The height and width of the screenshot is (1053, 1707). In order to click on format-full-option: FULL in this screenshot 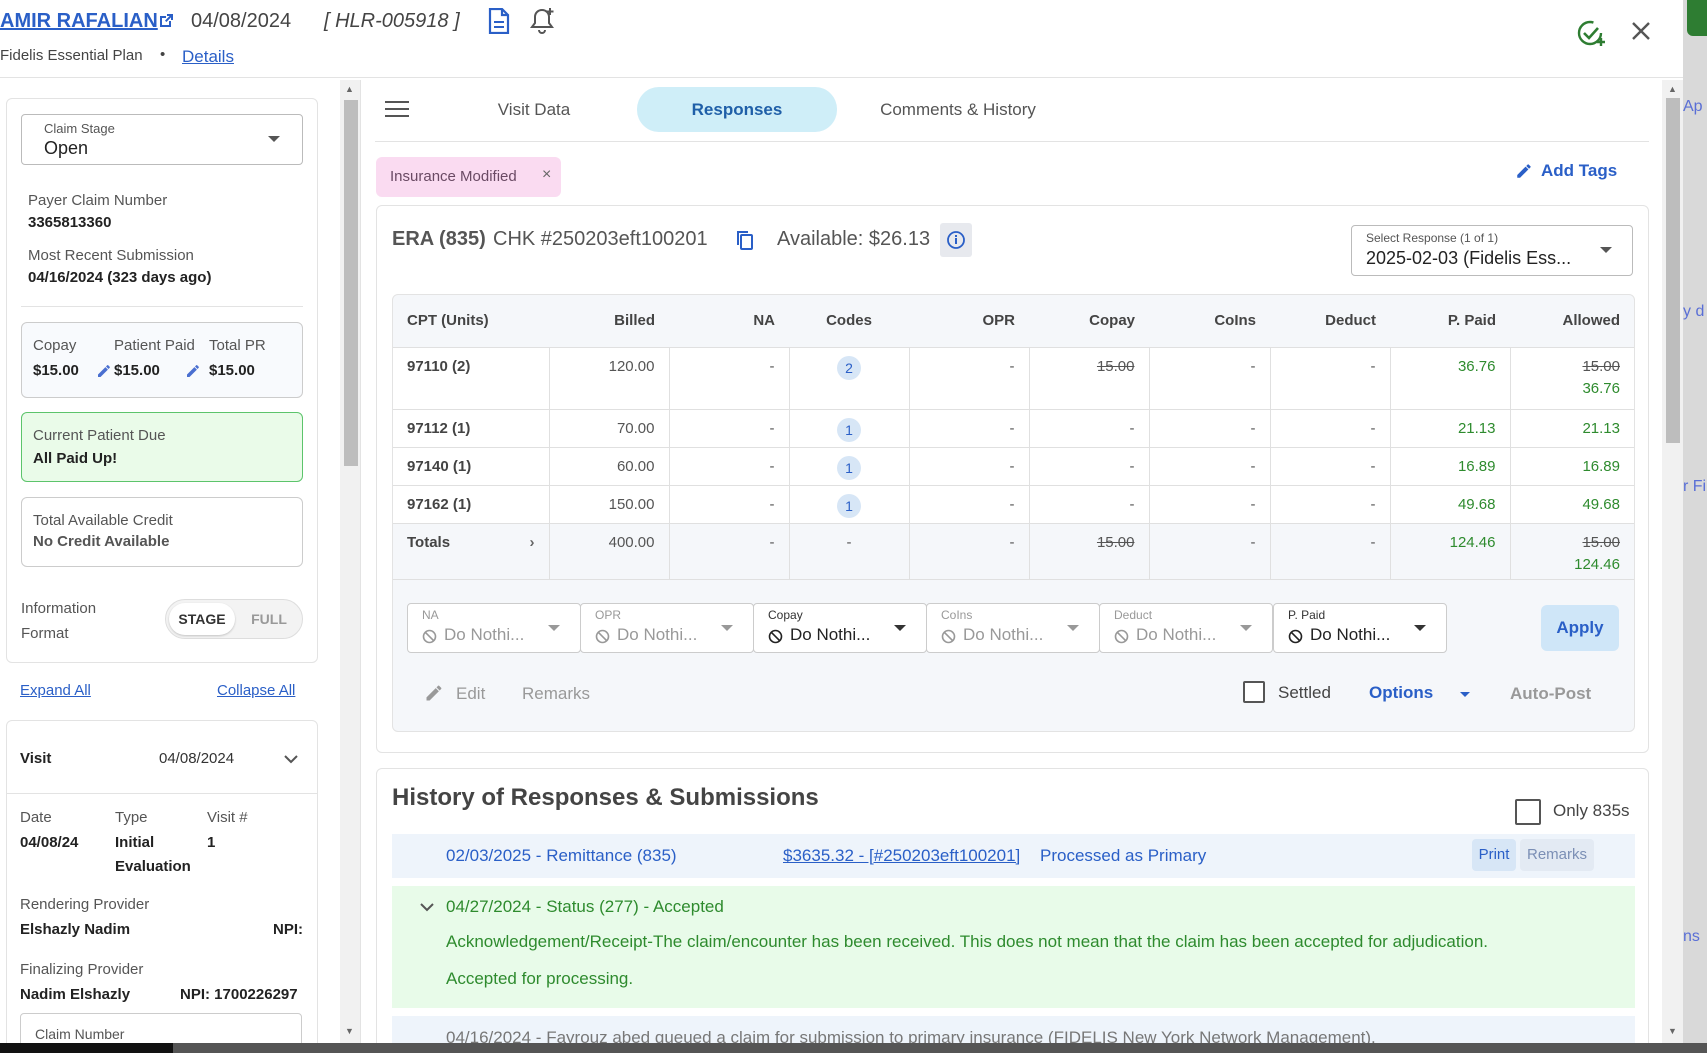, I will do `click(269, 619)`.